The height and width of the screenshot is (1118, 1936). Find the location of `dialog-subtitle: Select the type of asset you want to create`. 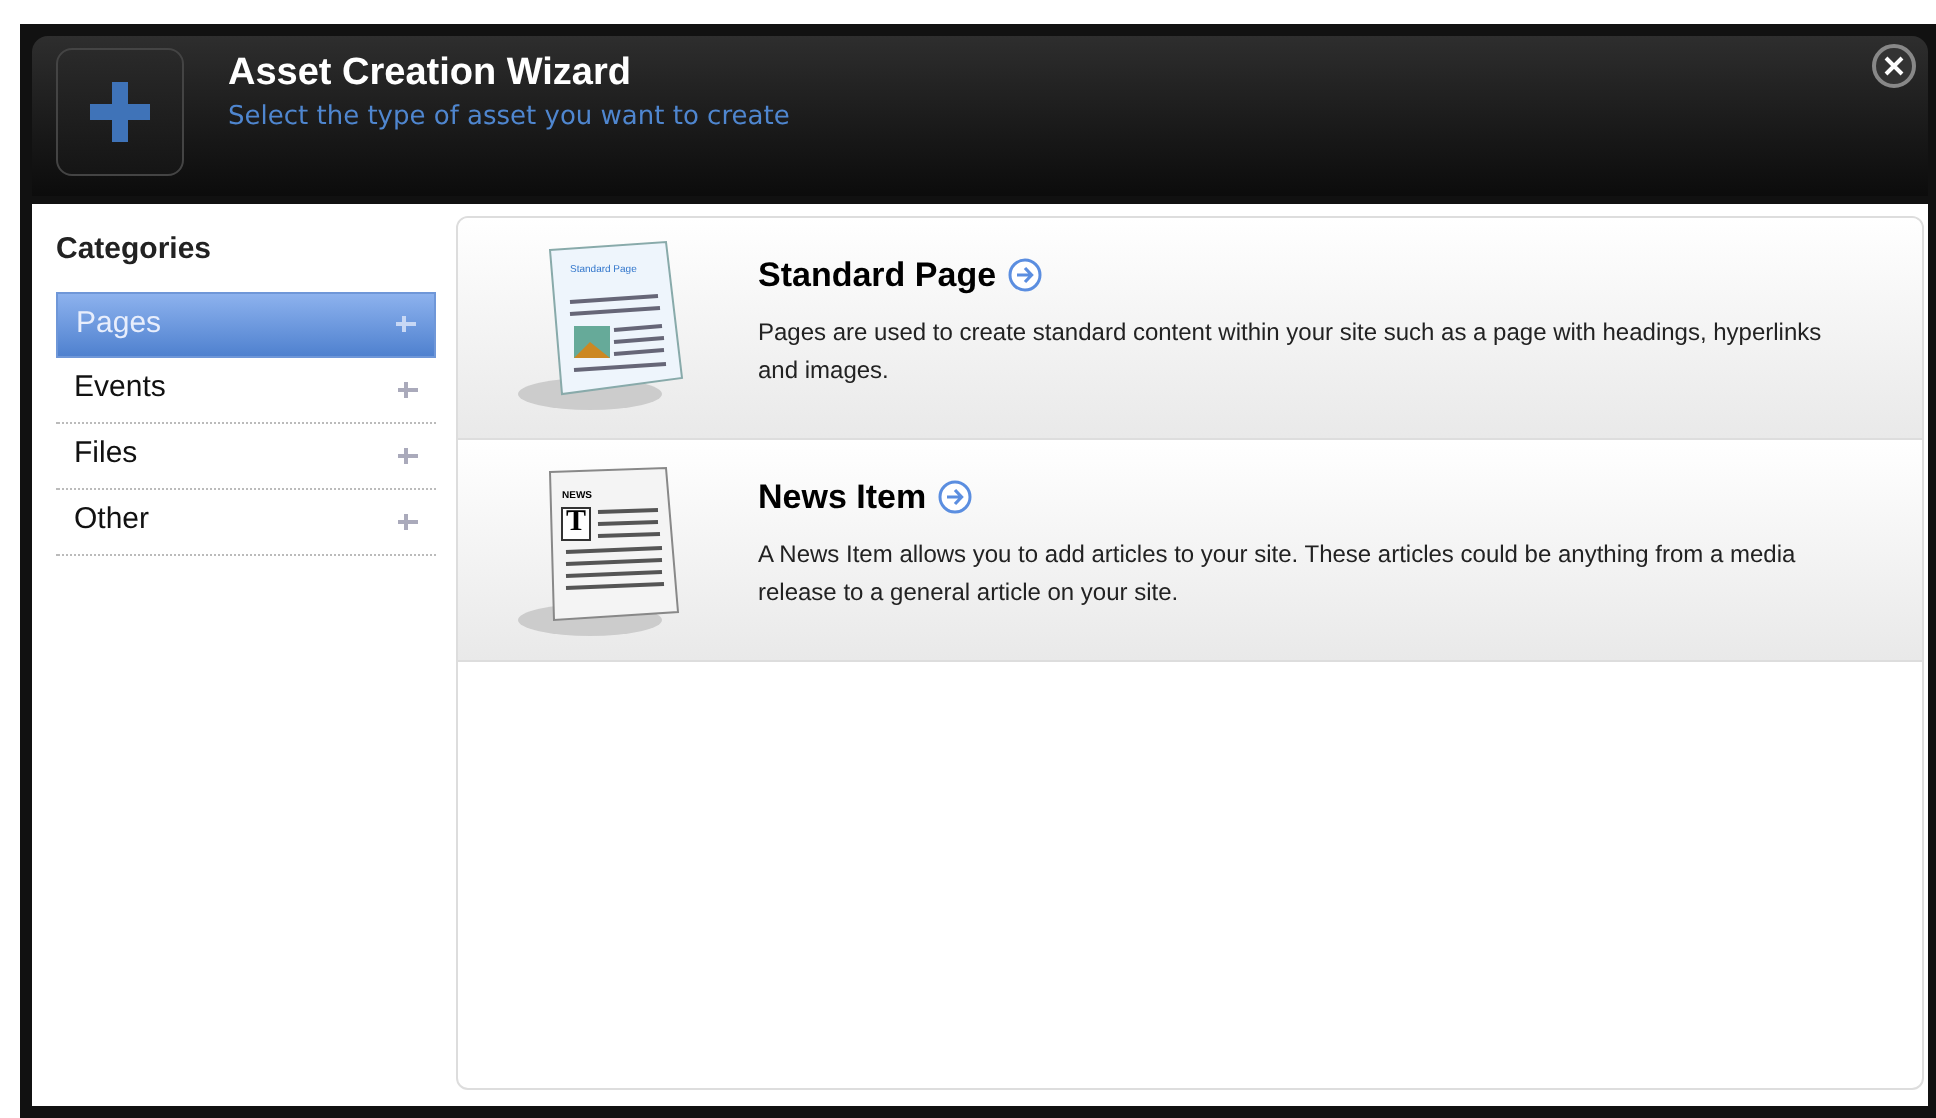

dialog-subtitle: Select the type of asset you want to create is located at coordinates (509, 118).